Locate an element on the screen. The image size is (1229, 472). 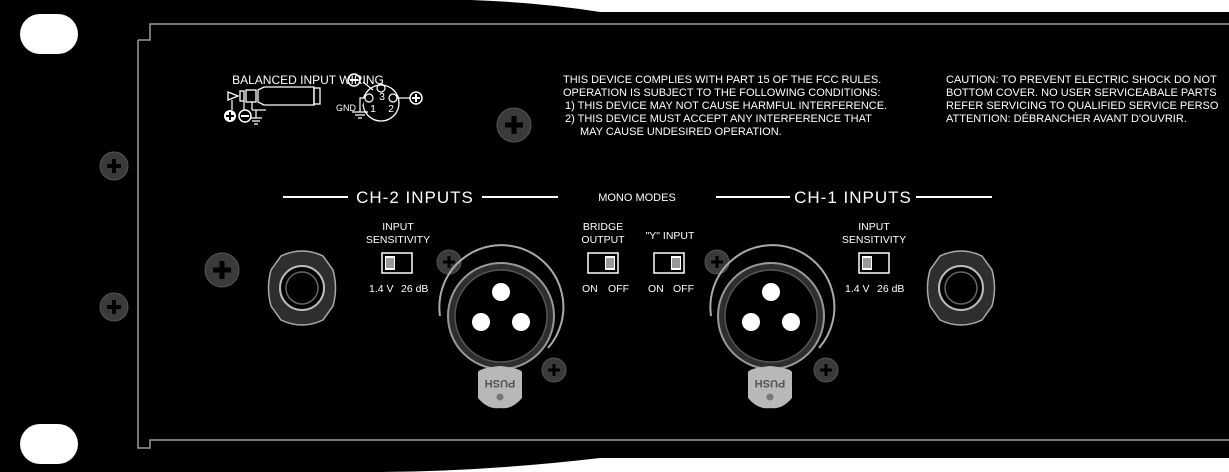
bridge-output-on: ON is located at coordinates (590, 289).